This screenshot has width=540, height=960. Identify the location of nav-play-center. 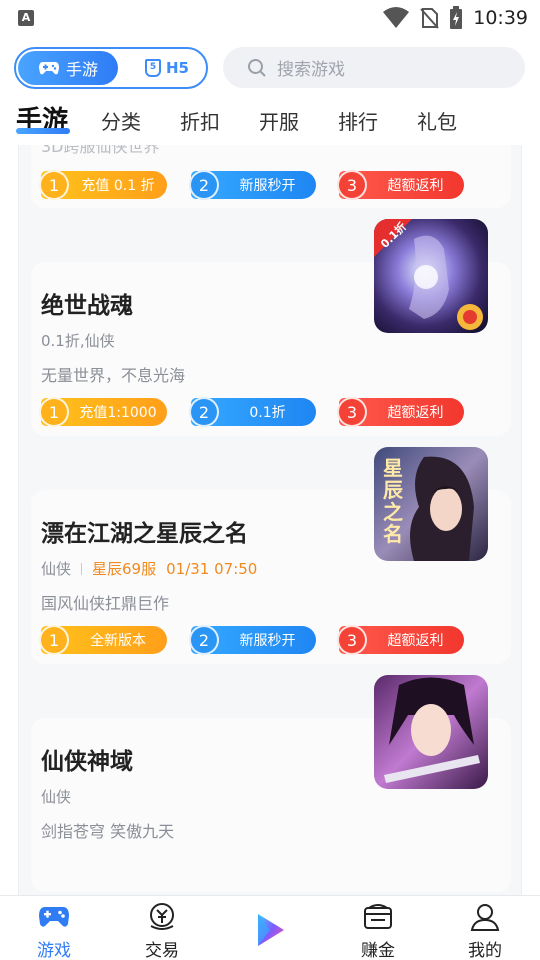
(270, 930).